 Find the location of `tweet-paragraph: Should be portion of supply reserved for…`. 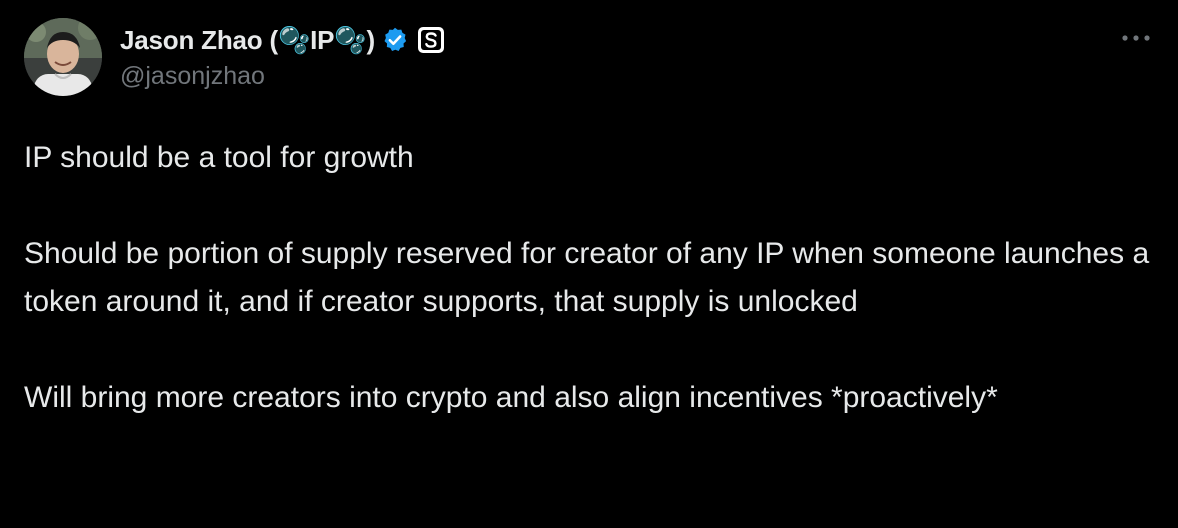

tweet-paragraph: Should be portion of supply reserved for… is located at coordinates (587, 277).